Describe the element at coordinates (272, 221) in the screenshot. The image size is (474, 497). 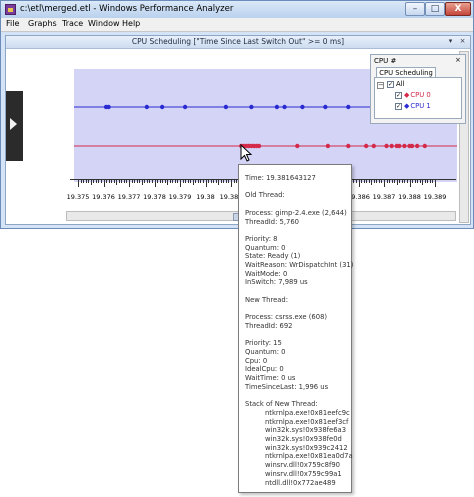
I see `tooltip-line: ThreadId: 5,760` at that location.